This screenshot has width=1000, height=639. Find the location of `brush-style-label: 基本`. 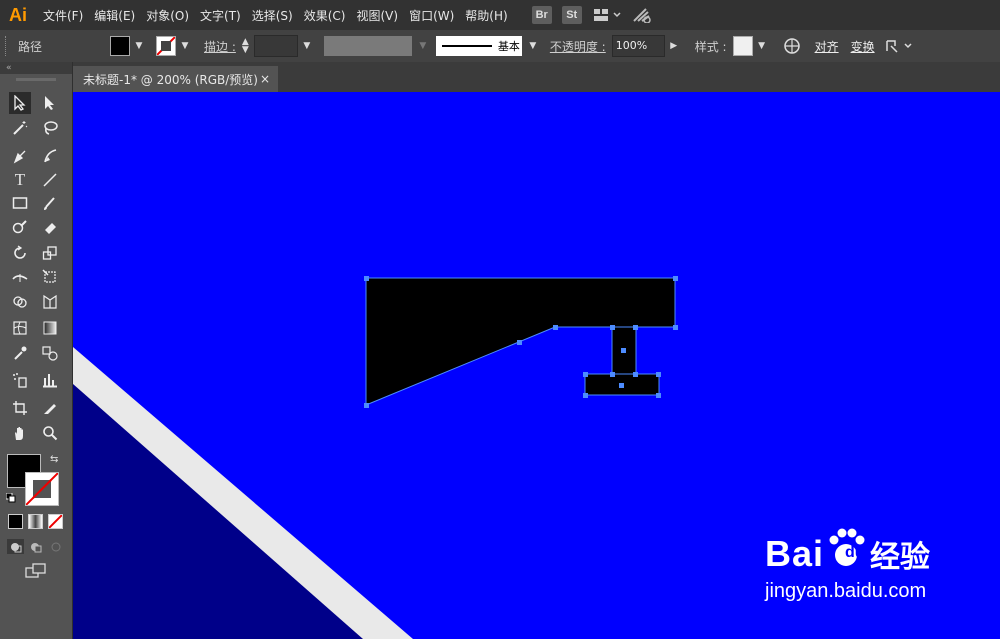

brush-style-label: 基本 is located at coordinates (508, 46).